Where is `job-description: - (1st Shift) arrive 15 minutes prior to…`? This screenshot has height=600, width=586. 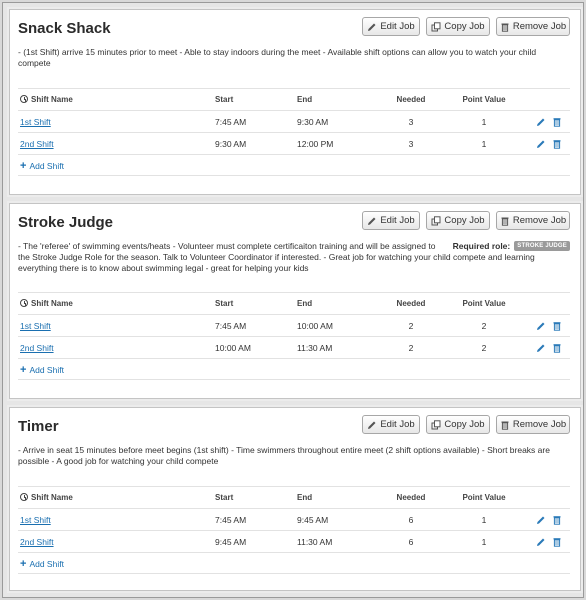 job-description: - (1st Shift) arrive 15 minutes prior to… is located at coordinates (277, 57).